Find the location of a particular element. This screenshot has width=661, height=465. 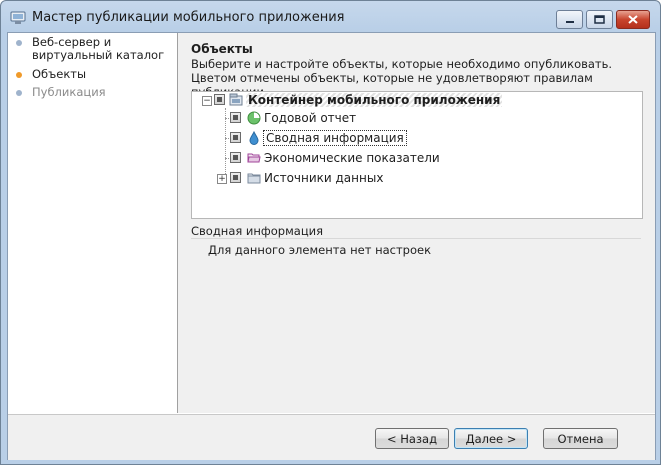

tree-item-label: Сводная информация is located at coordinates (335, 138).